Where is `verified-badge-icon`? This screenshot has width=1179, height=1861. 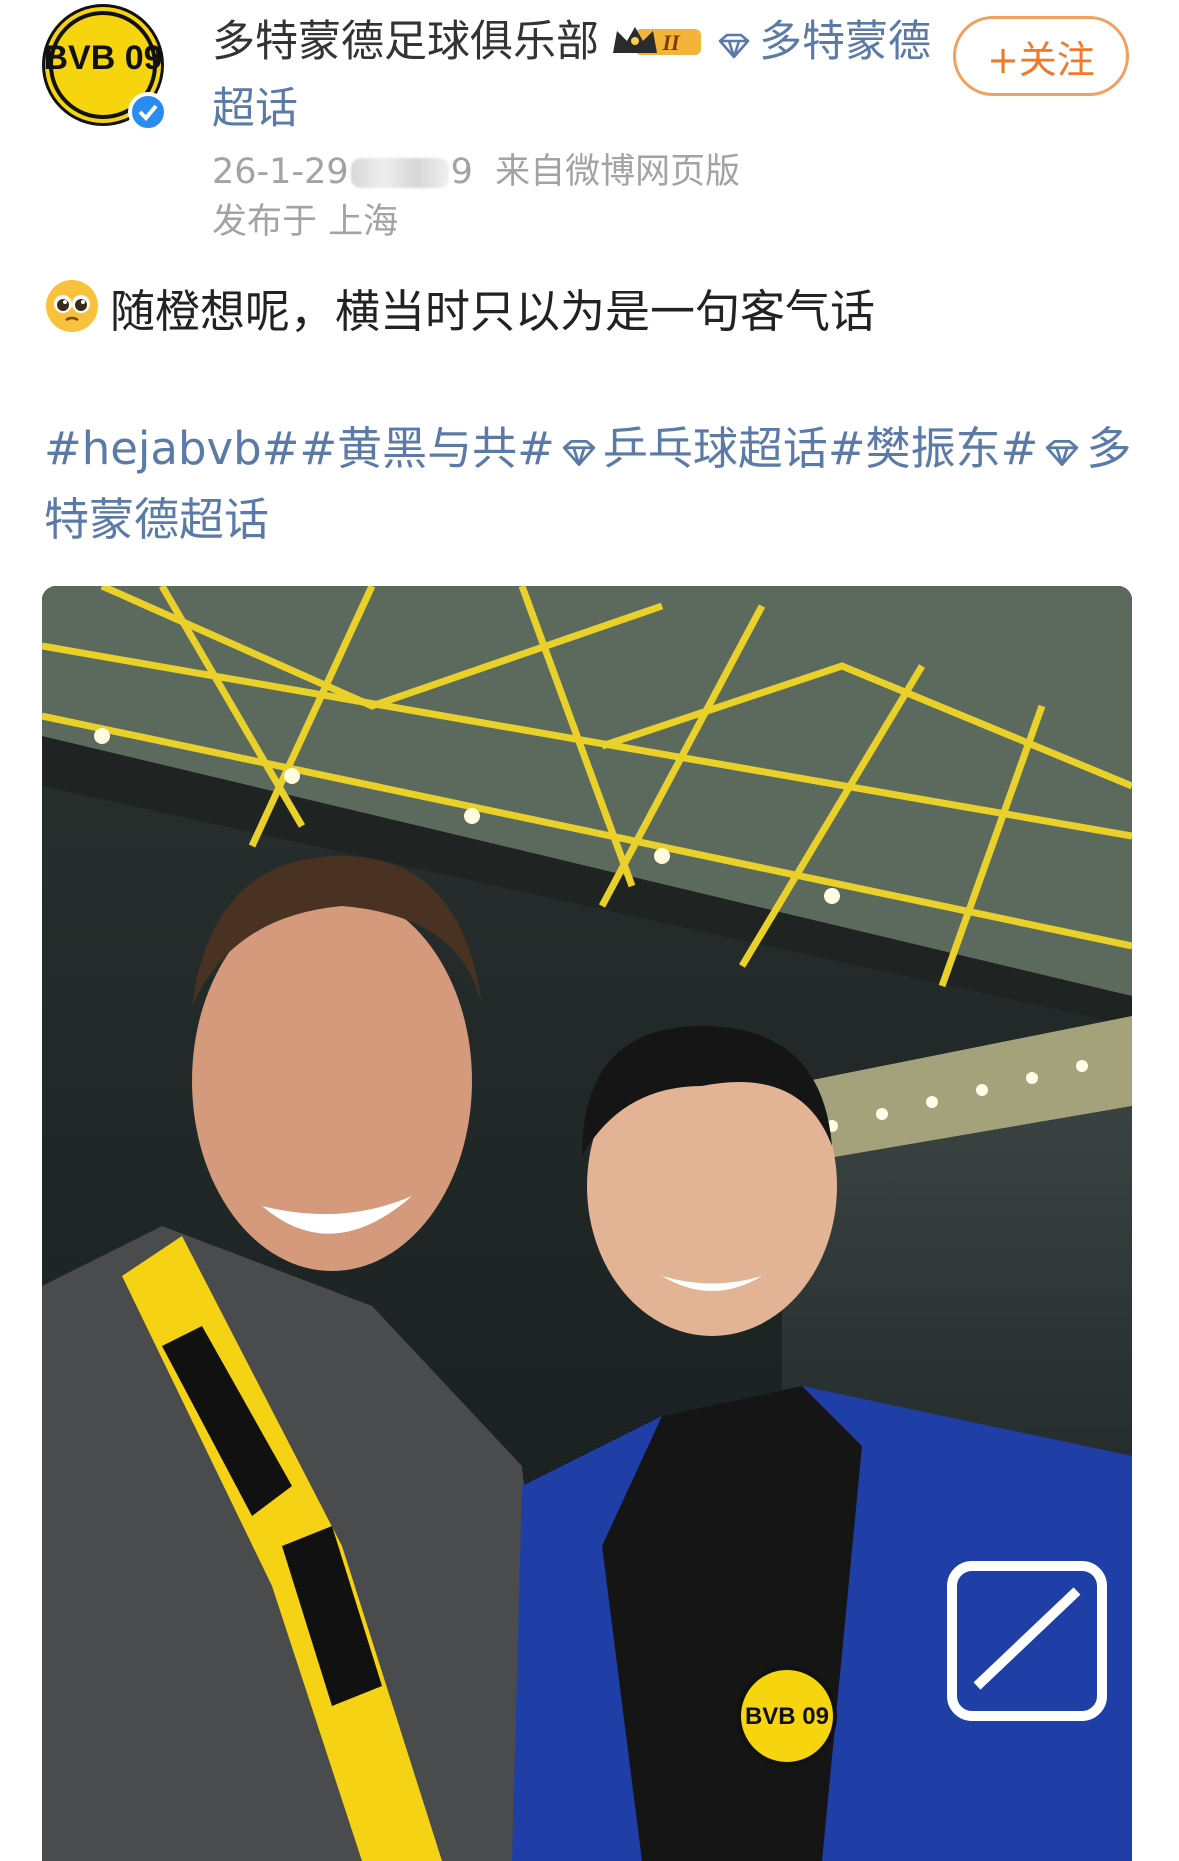 verified-badge-icon is located at coordinates (148, 112).